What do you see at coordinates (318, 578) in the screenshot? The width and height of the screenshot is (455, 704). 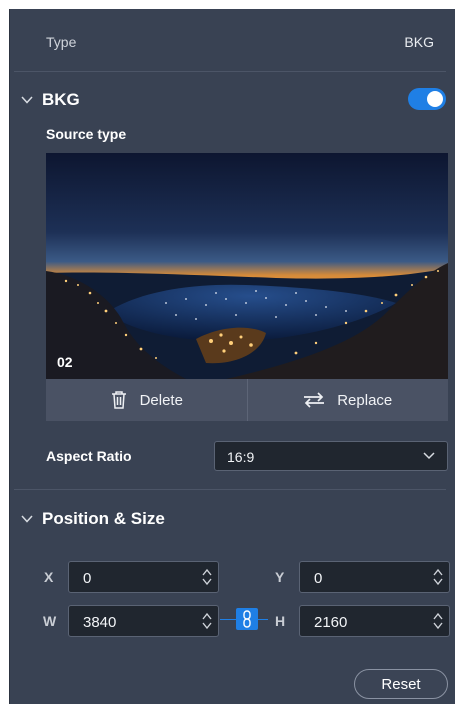 I see `y-value: 0` at bounding box center [318, 578].